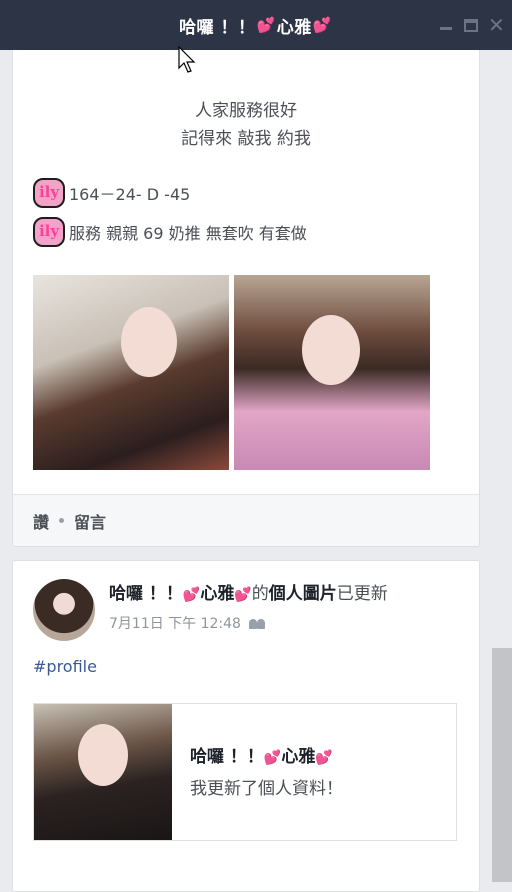 Image resolution: width=512 pixels, height=892 pixels. I want to click on scrollbar-thumb, so click(502, 765).